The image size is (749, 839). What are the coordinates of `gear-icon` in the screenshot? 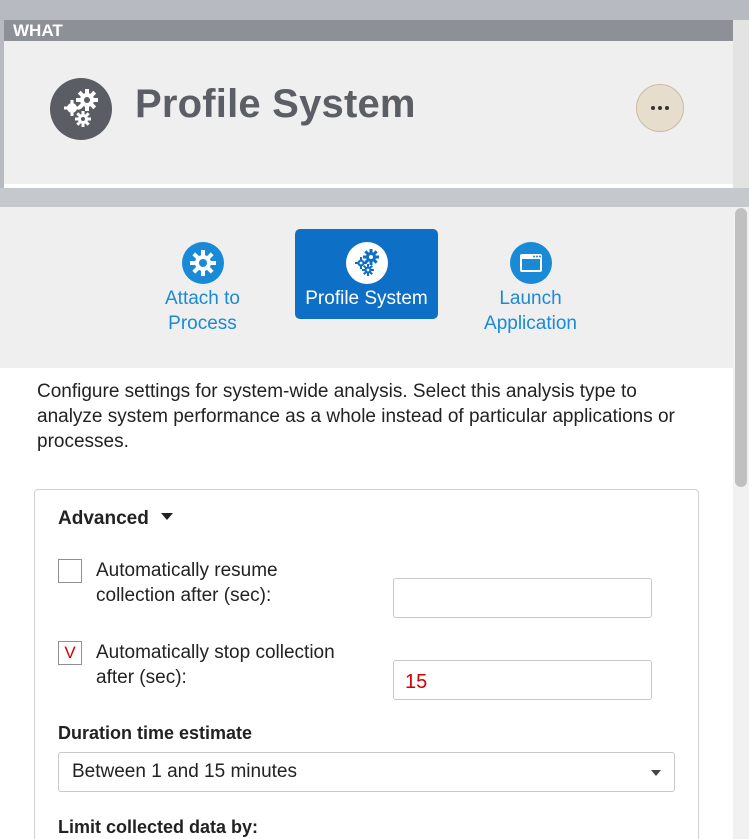 It's located at (202, 263).